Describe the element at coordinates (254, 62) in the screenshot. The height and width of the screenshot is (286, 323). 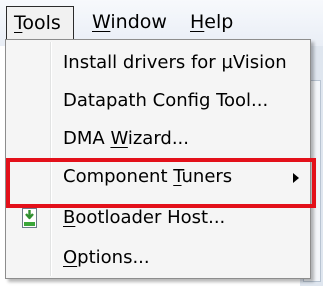
I see `label-post: µVision` at that location.